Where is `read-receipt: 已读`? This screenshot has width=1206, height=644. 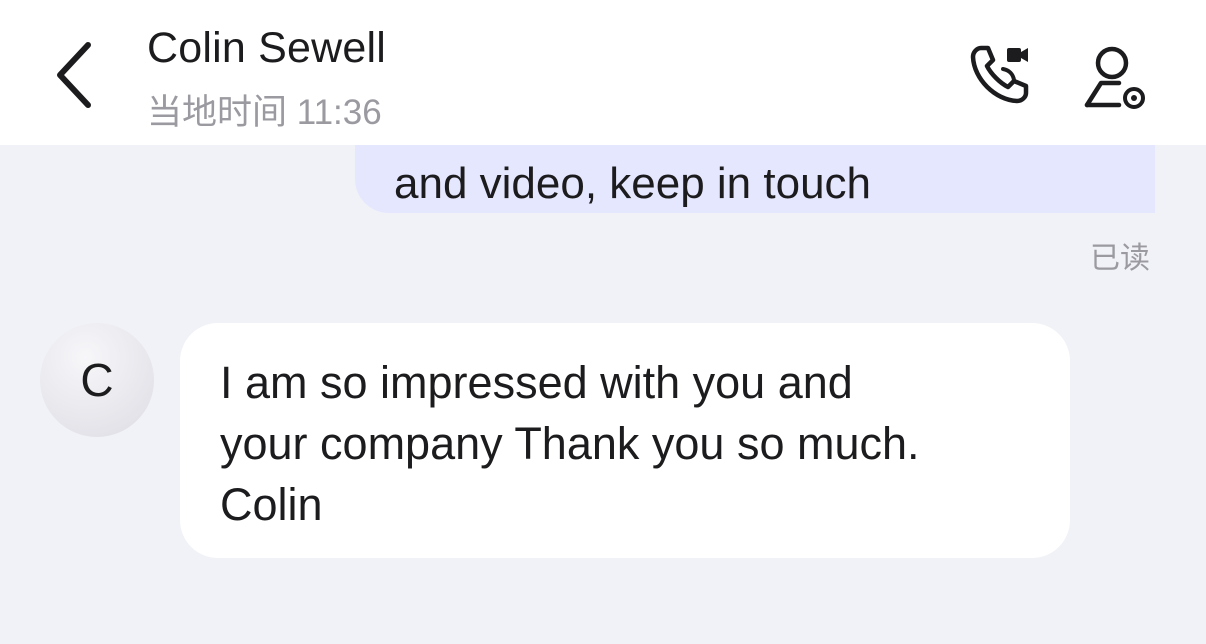 read-receipt: 已读 is located at coordinates (1120, 258).